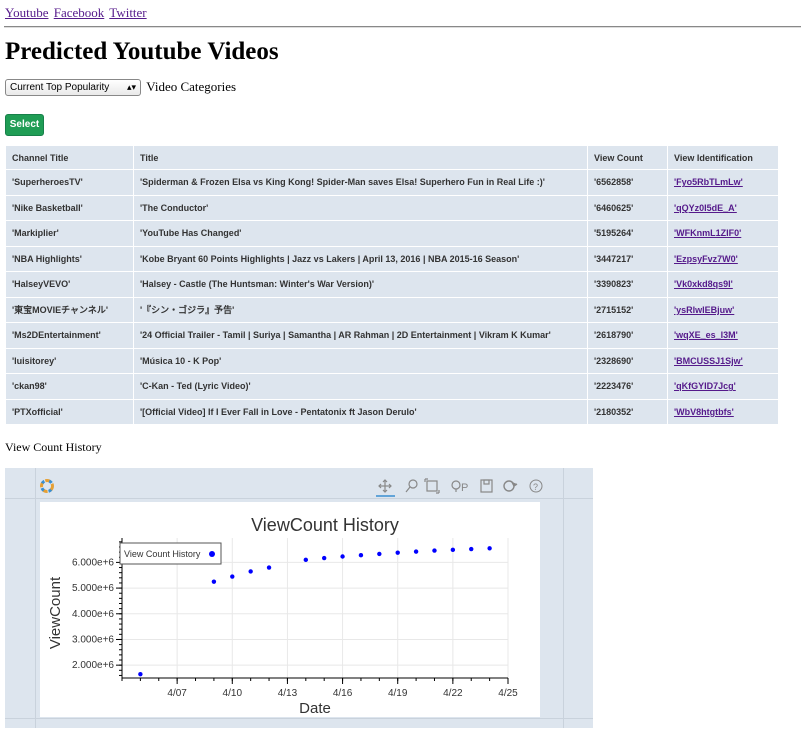 The height and width of the screenshot is (743, 801). I want to click on wheel-zoom-icon: P, so click(459, 487).